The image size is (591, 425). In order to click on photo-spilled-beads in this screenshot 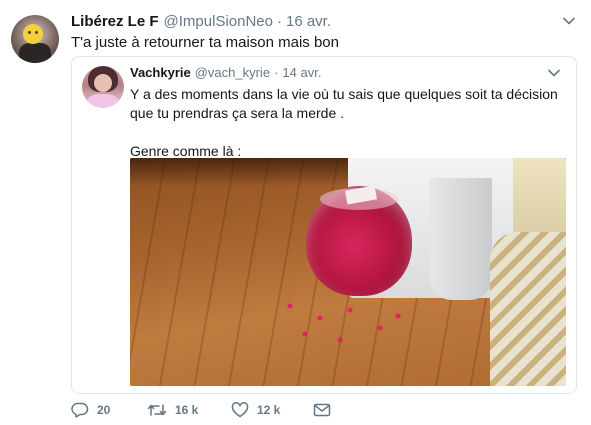, I will do `click(345, 323)`.